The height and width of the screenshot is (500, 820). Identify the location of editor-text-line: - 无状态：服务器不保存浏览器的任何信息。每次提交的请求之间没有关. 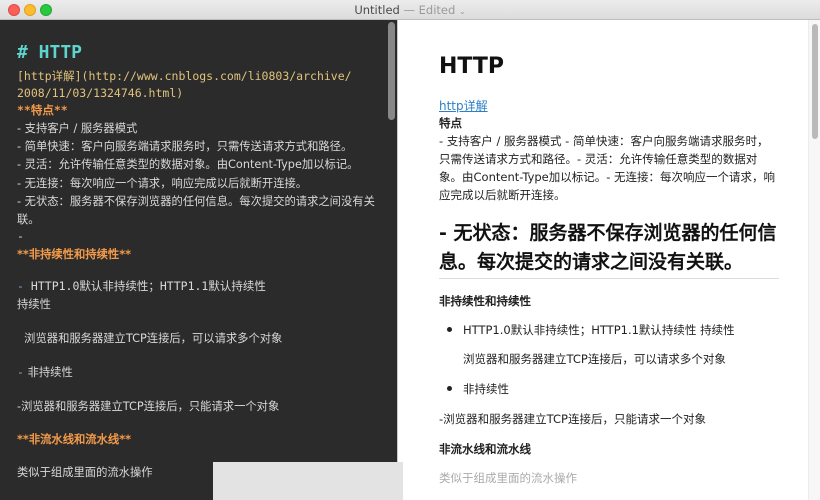
(196, 201).